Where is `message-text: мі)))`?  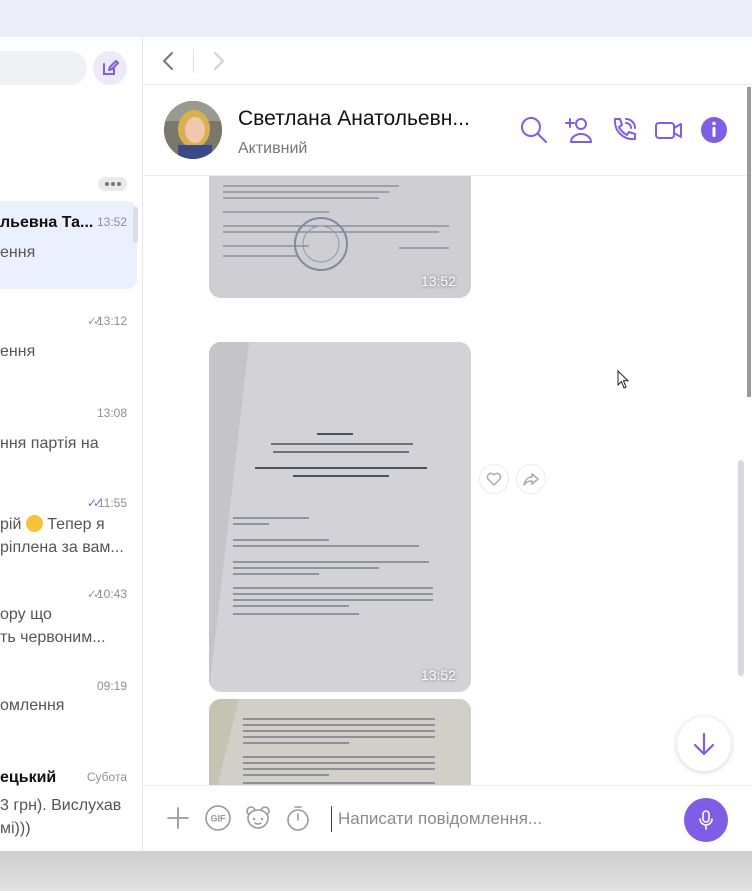
message-text: мі))) is located at coordinates (15, 828).